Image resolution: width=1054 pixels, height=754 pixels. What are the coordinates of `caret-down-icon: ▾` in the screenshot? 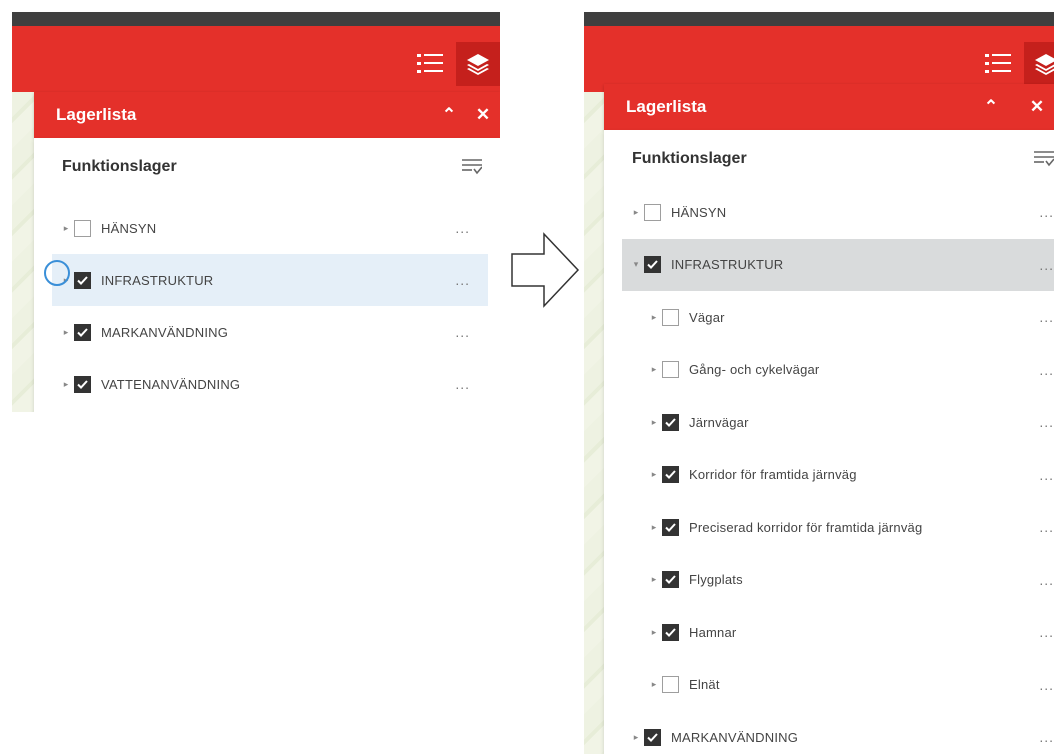 It's located at (636, 264).